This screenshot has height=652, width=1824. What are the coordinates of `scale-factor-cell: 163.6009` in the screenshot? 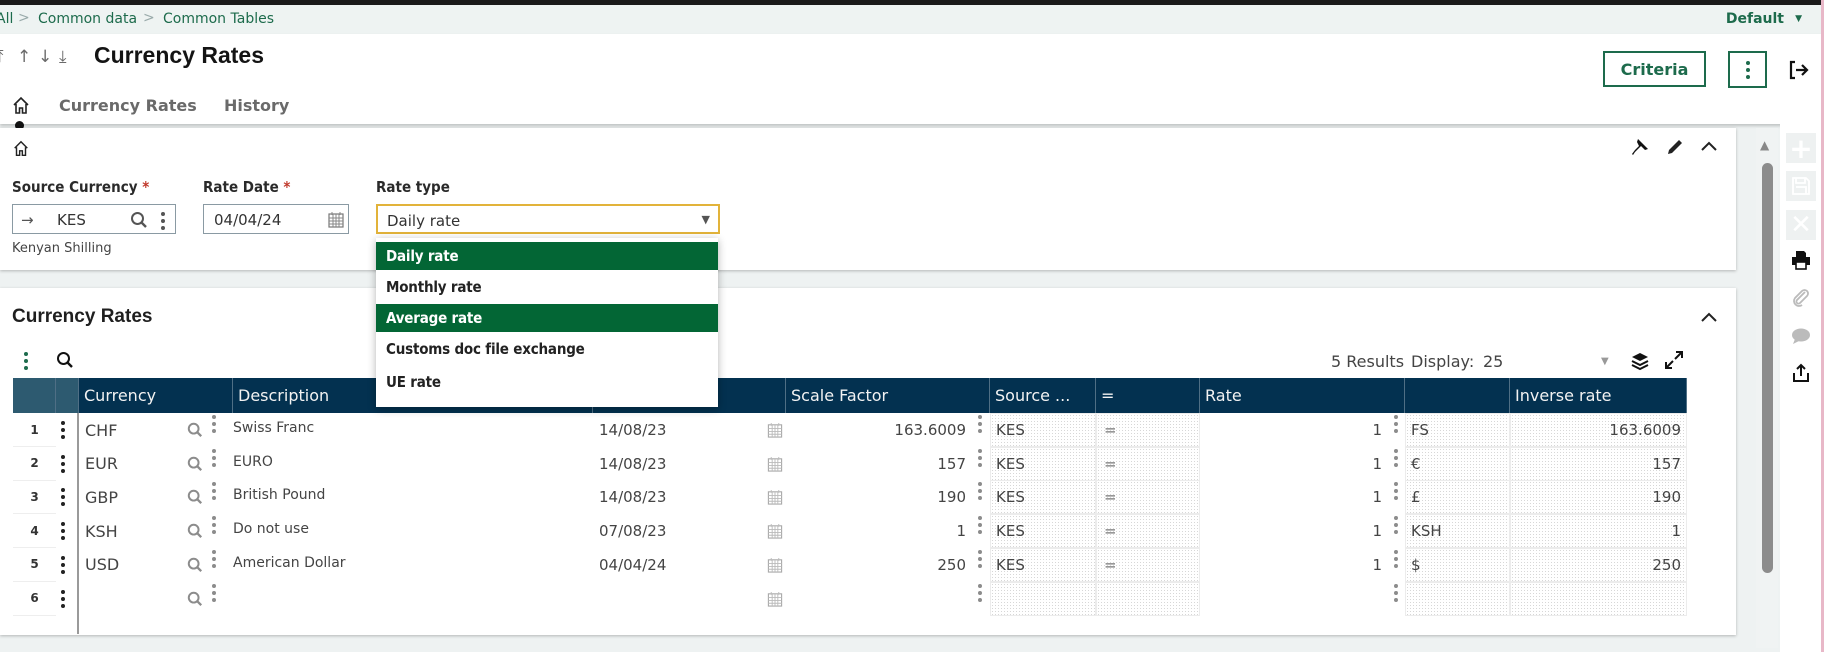 It's located at (876, 430).